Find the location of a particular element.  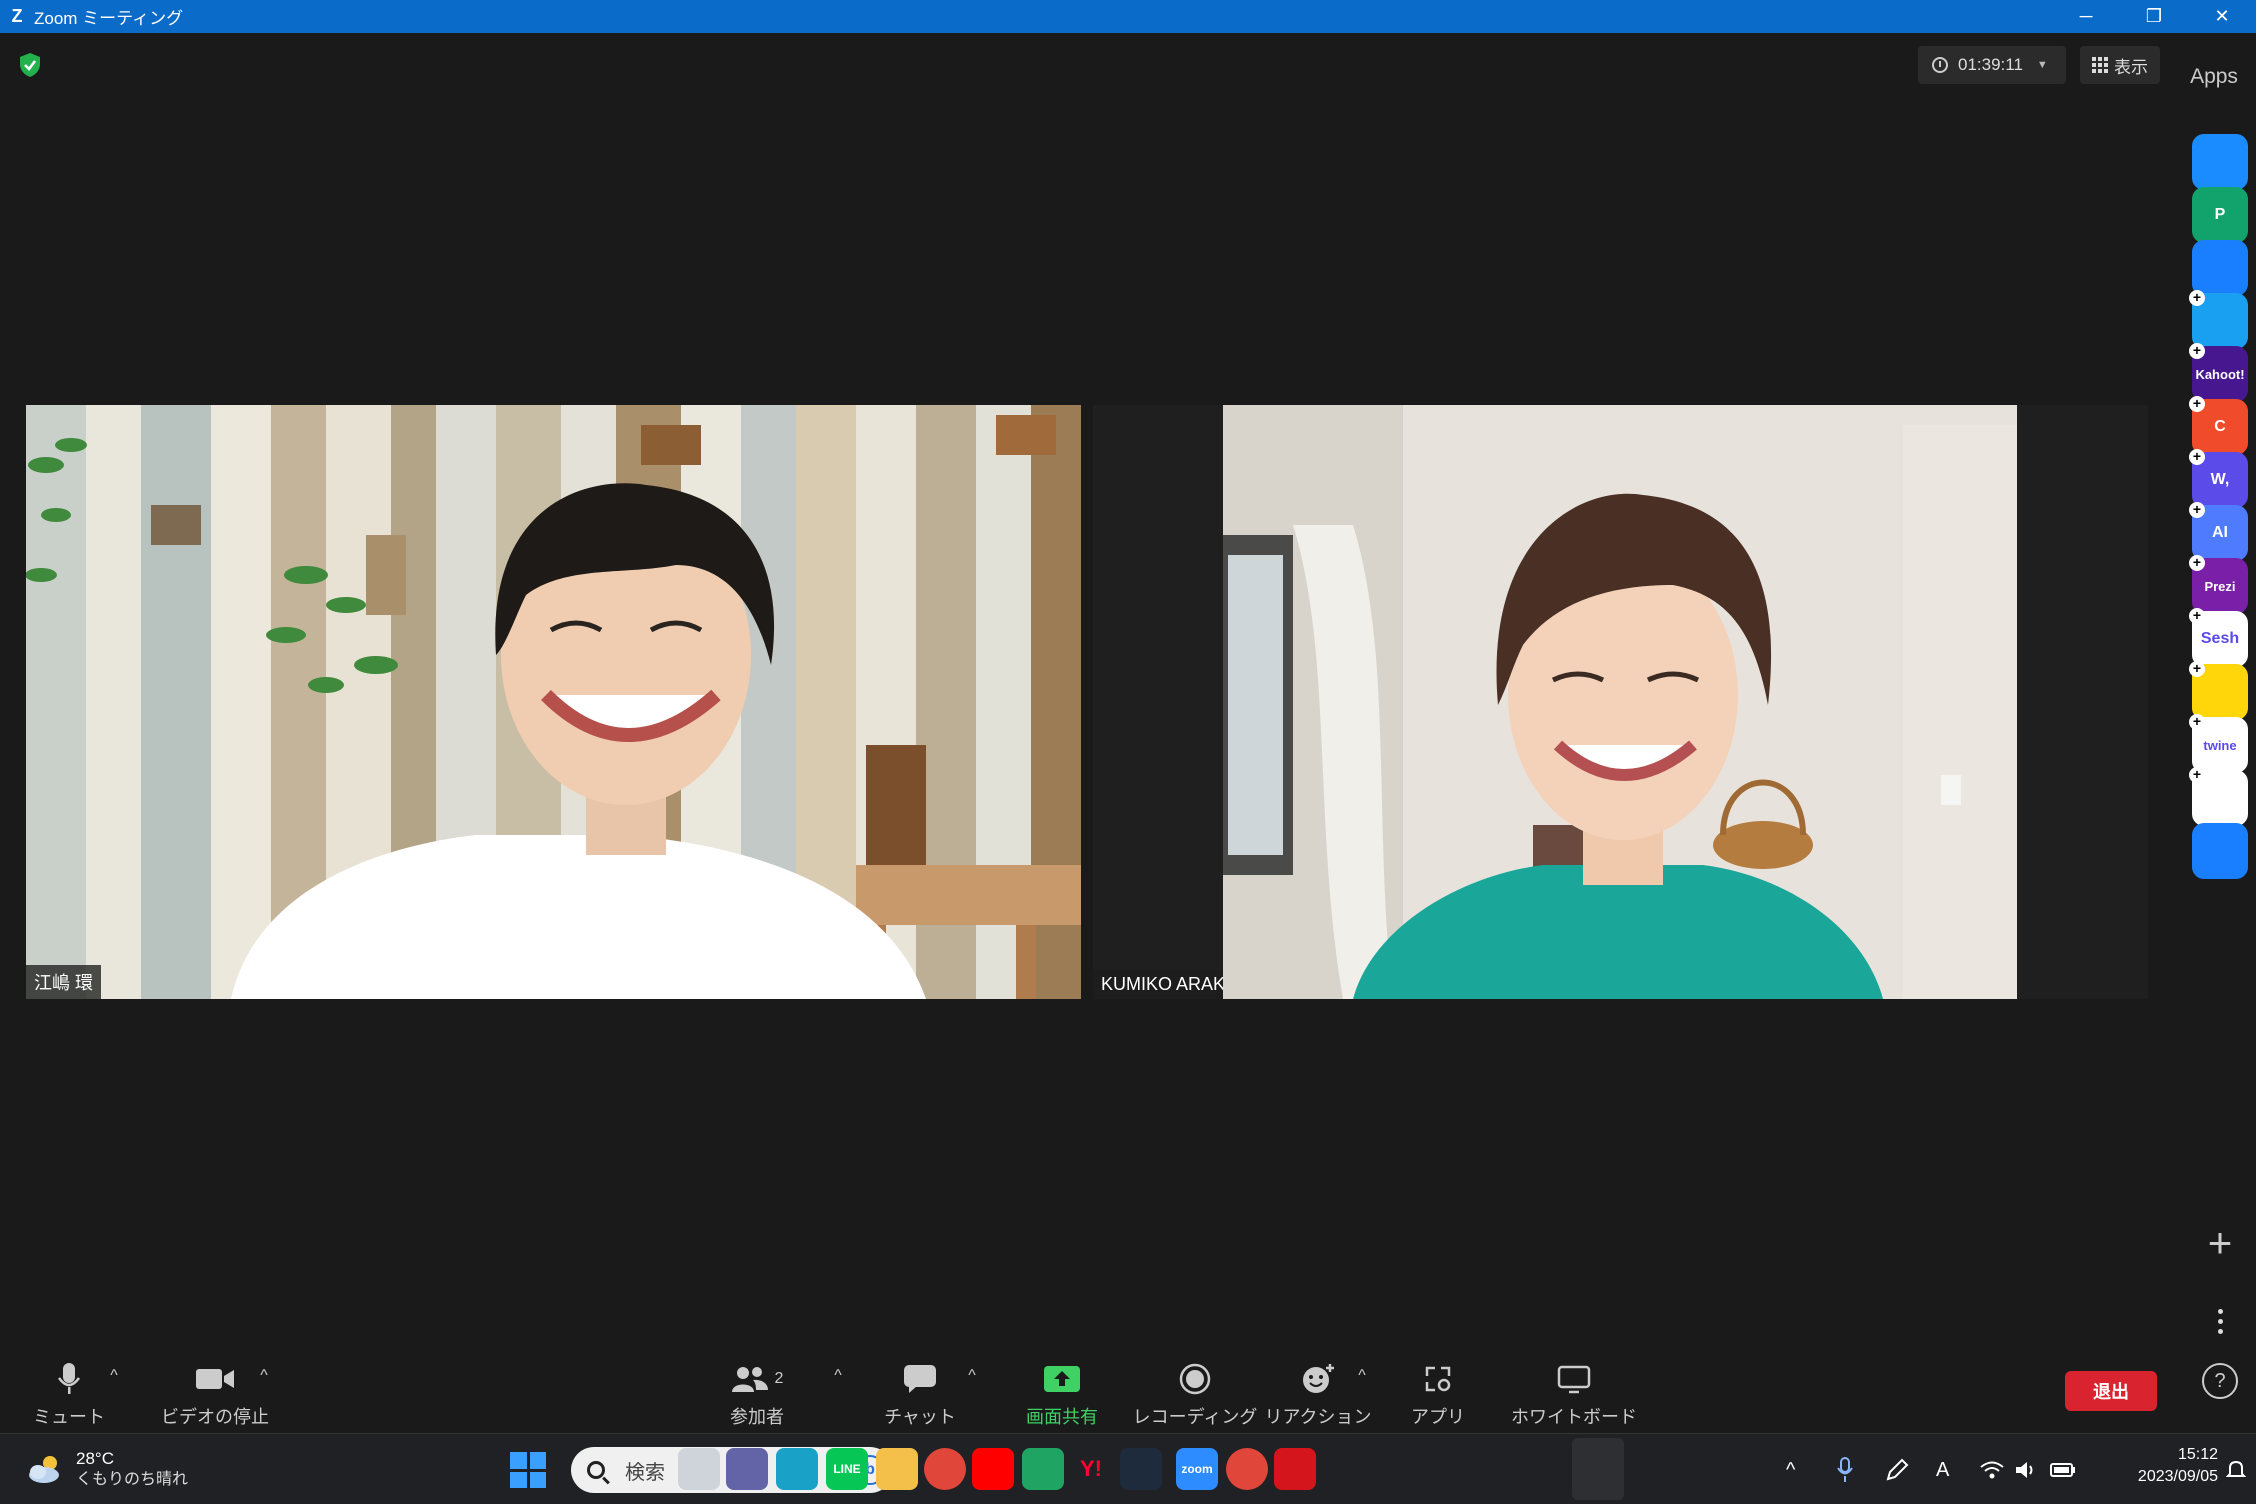

taskbar-file-explorer-icon is located at coordinates (897, 1469).